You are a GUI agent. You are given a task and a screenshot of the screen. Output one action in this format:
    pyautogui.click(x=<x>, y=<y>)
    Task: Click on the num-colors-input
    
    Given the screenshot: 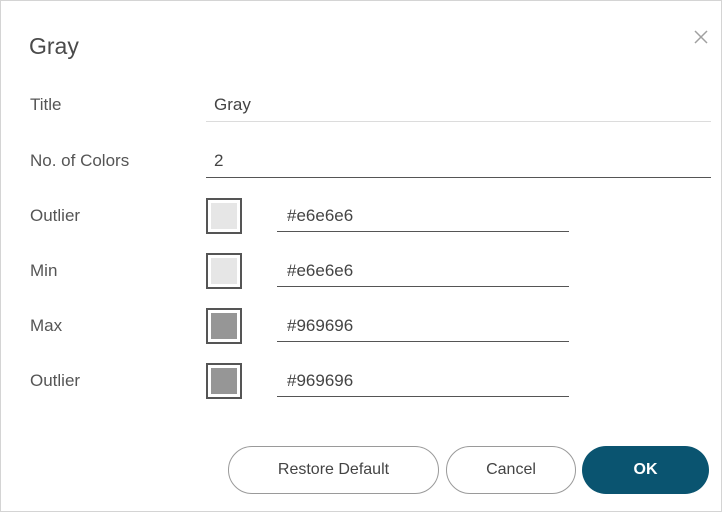 What is the action you would take?
    pyautogui.click(x=458, y=161)
    